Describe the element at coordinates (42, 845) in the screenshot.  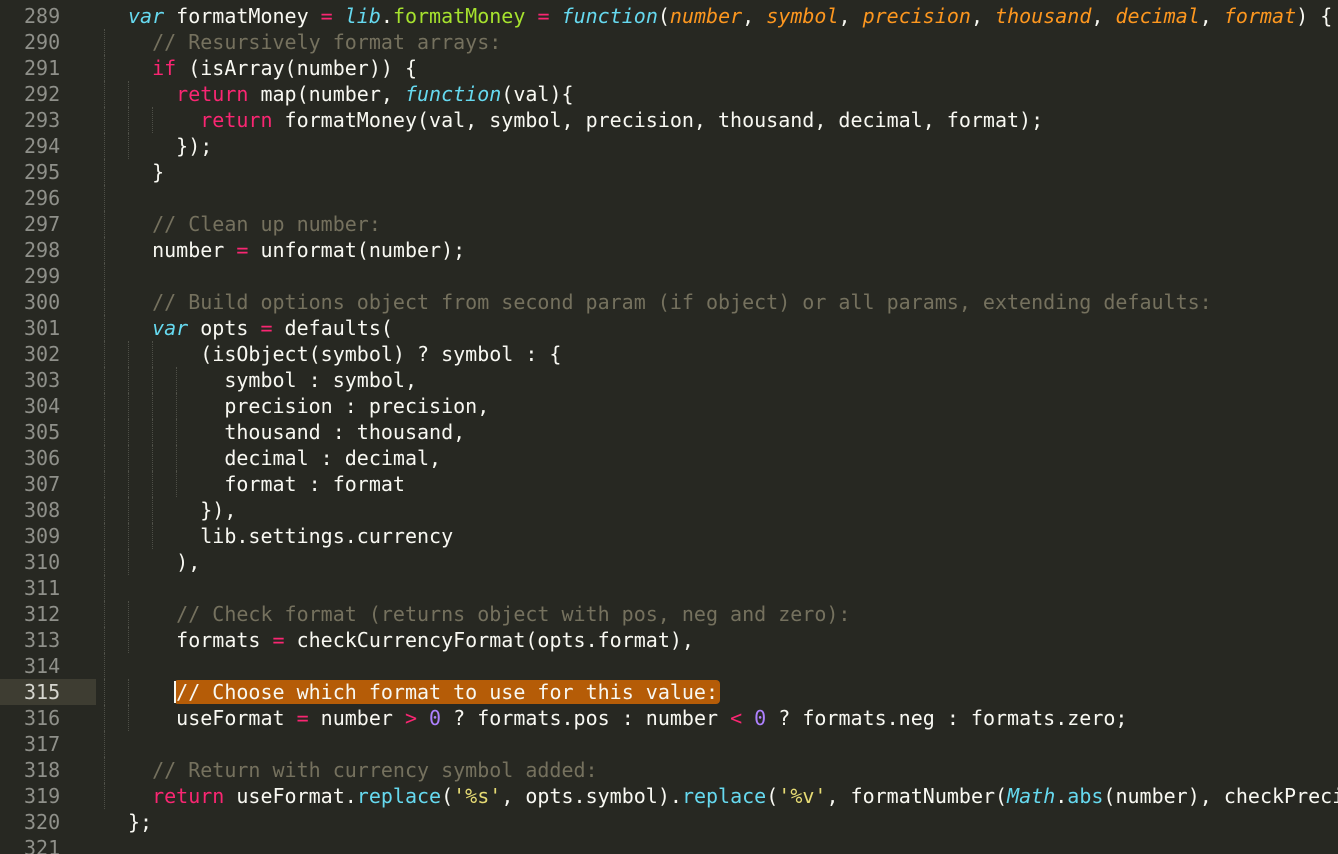
I see `line-number: 321` at that location.